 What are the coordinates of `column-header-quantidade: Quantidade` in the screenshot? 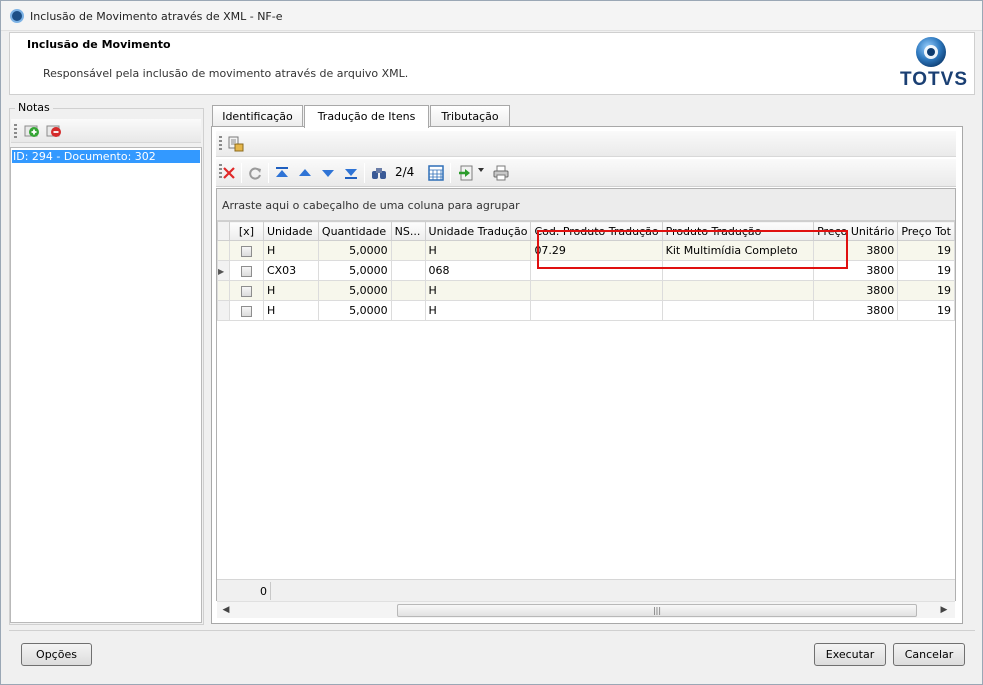 It's located at (354, 231).